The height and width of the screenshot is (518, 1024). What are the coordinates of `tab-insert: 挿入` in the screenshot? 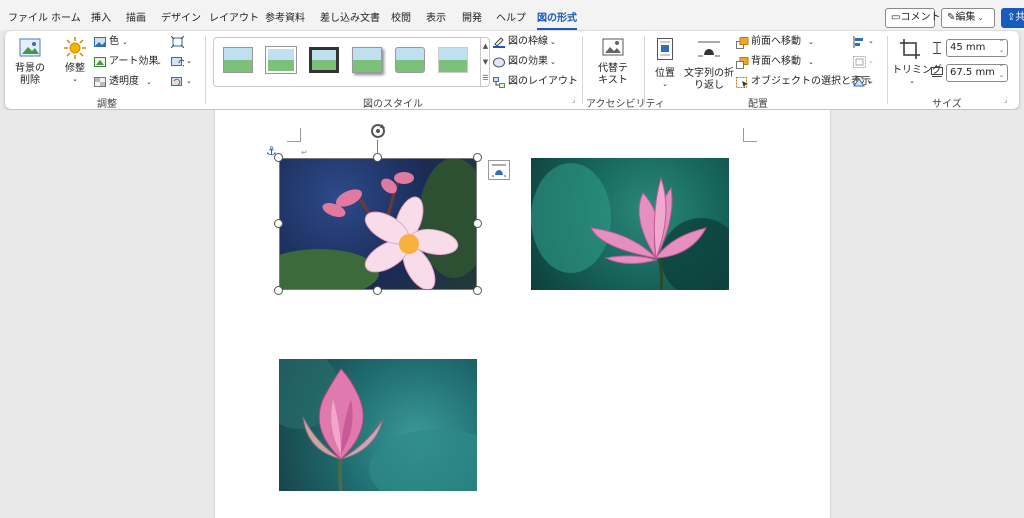 It's located at (101, 19).